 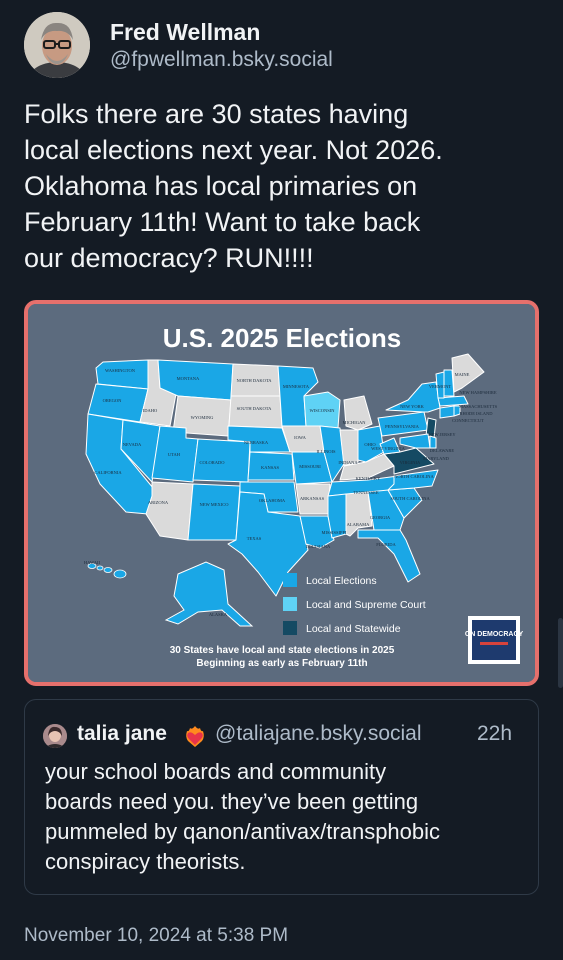 What do you see at coordinates (318, 546) in the screenshot?
I see `svg-text: LOUISIANA` at bounding box center [318, 546].